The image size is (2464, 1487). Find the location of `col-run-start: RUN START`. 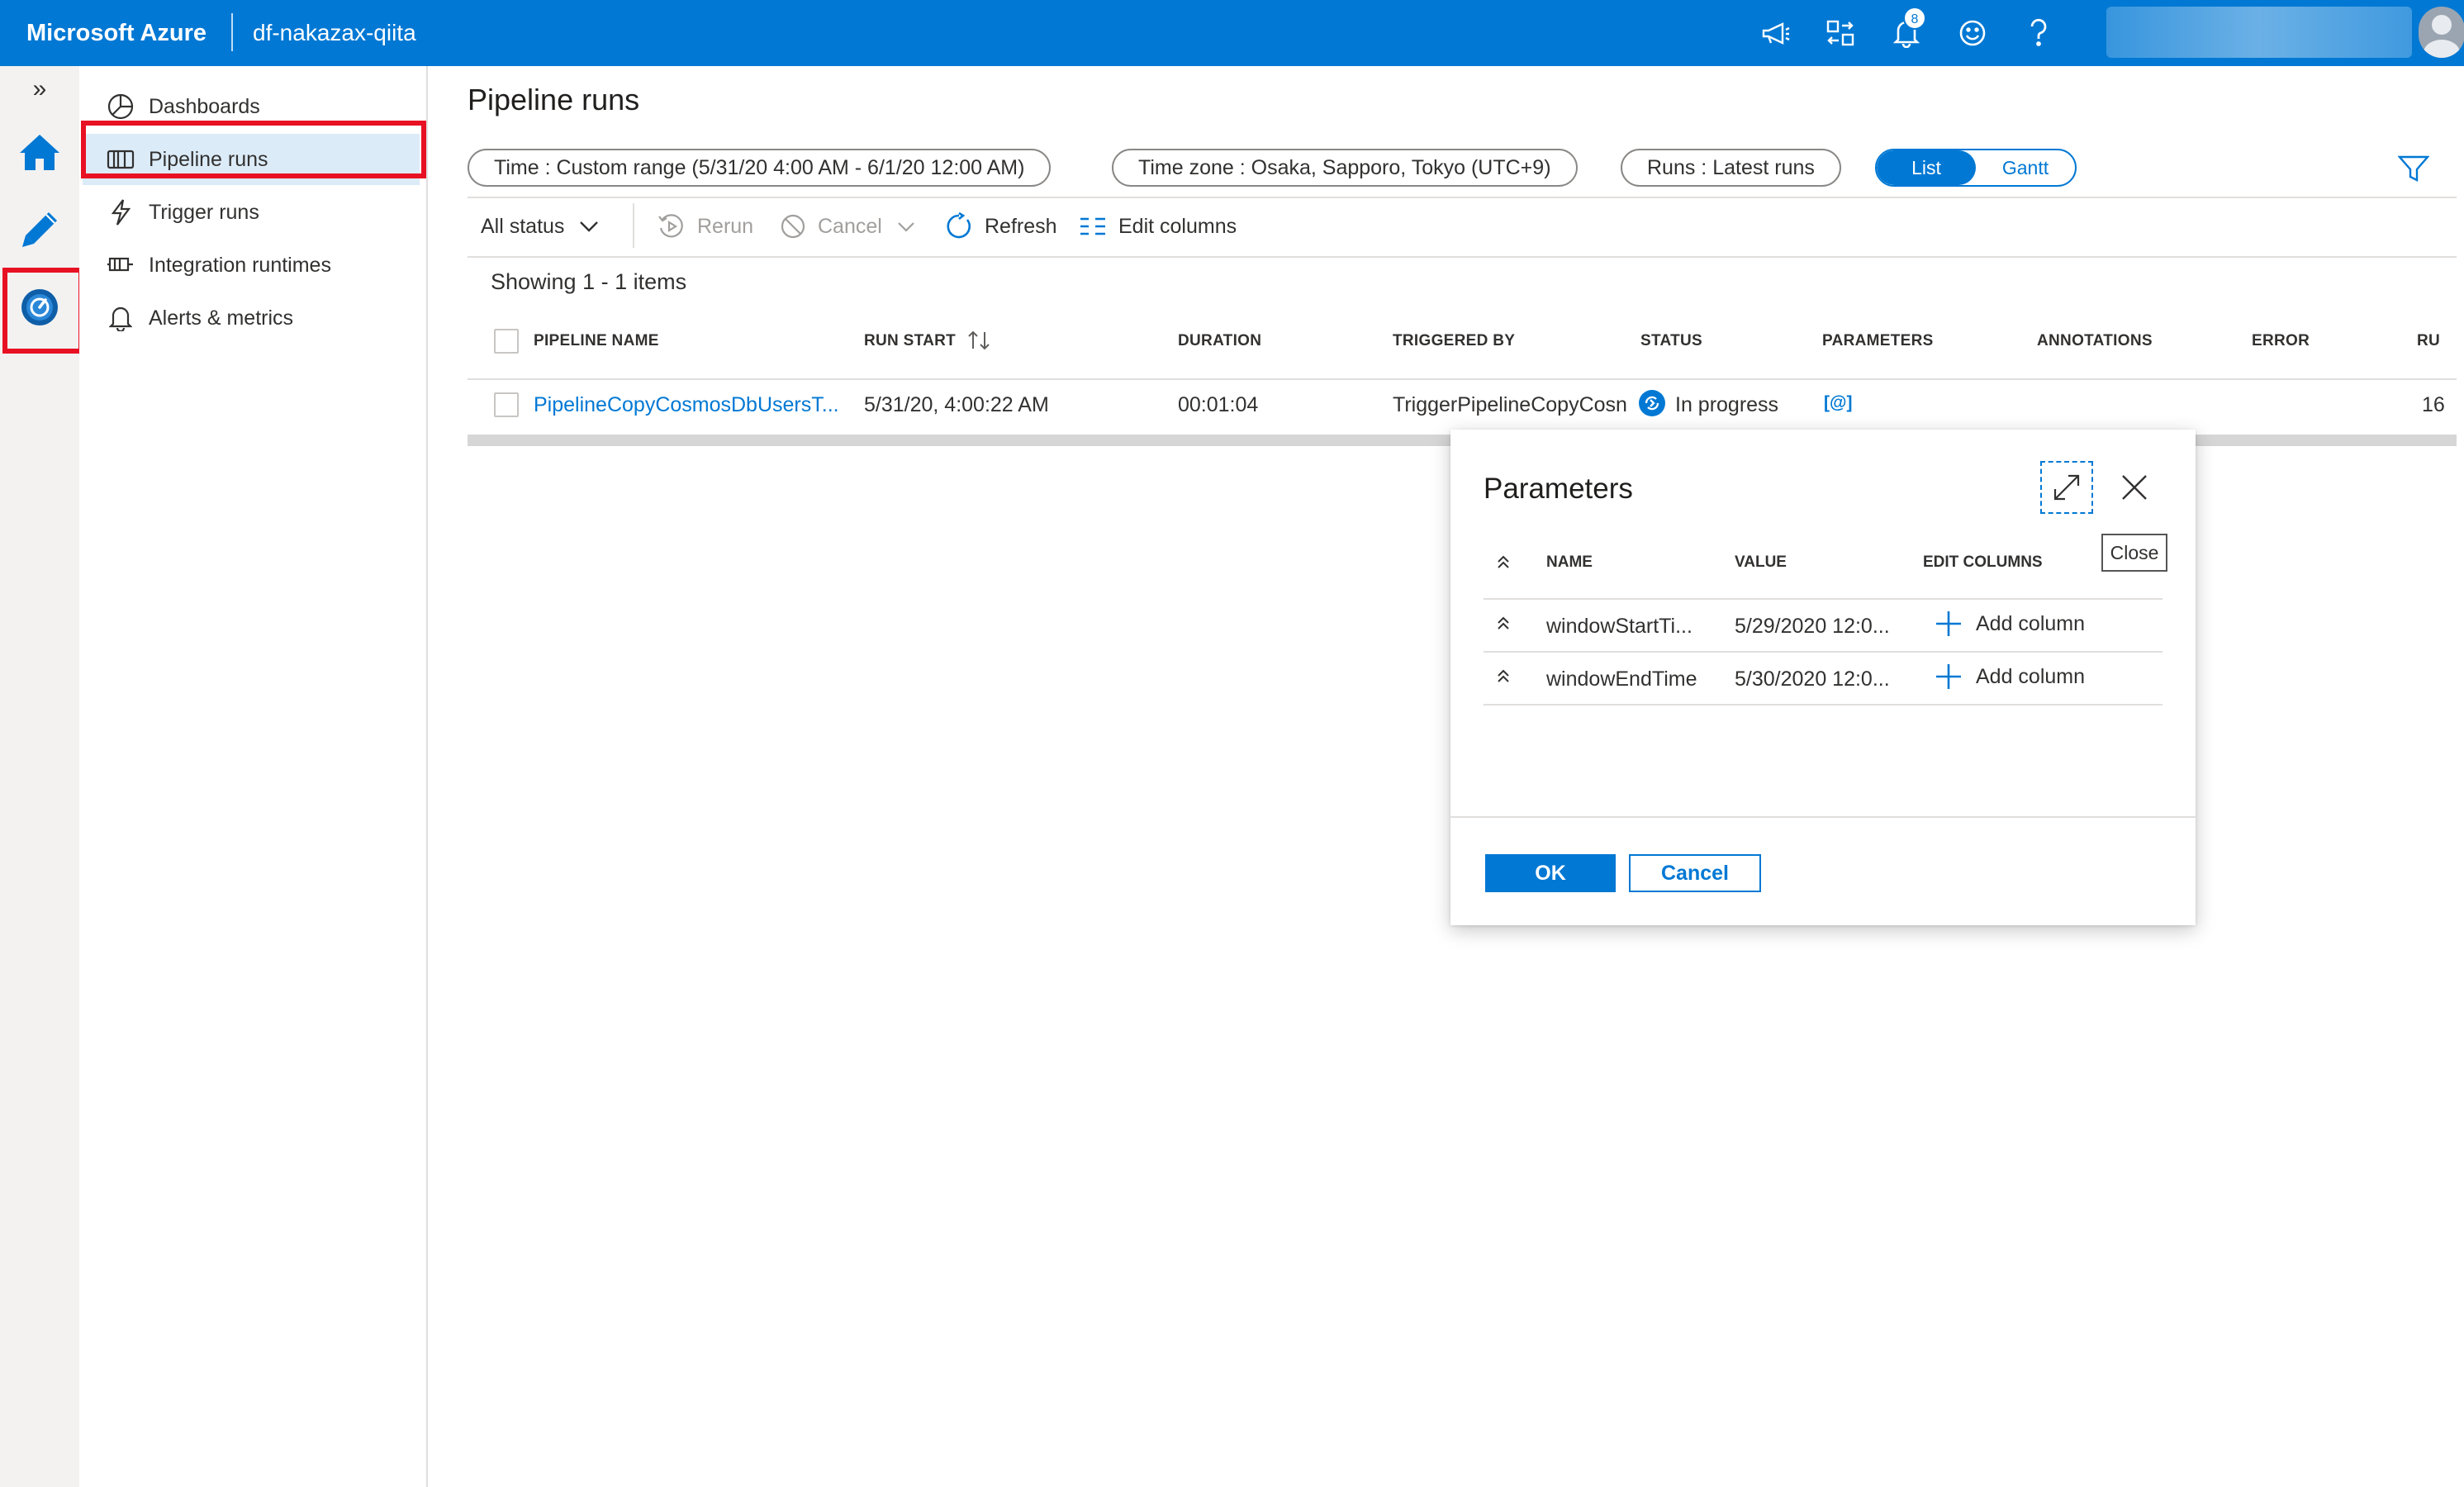

col-run-start: RUN START is located at coordinates (910, 341).